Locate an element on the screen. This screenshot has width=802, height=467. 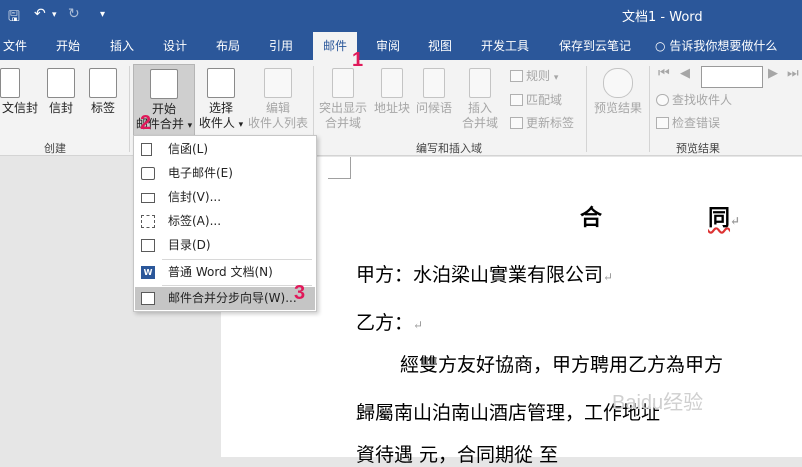
party-a-line: 甲方：水泊梁山實業有限公司↵ is located at coordinates (485, 275).